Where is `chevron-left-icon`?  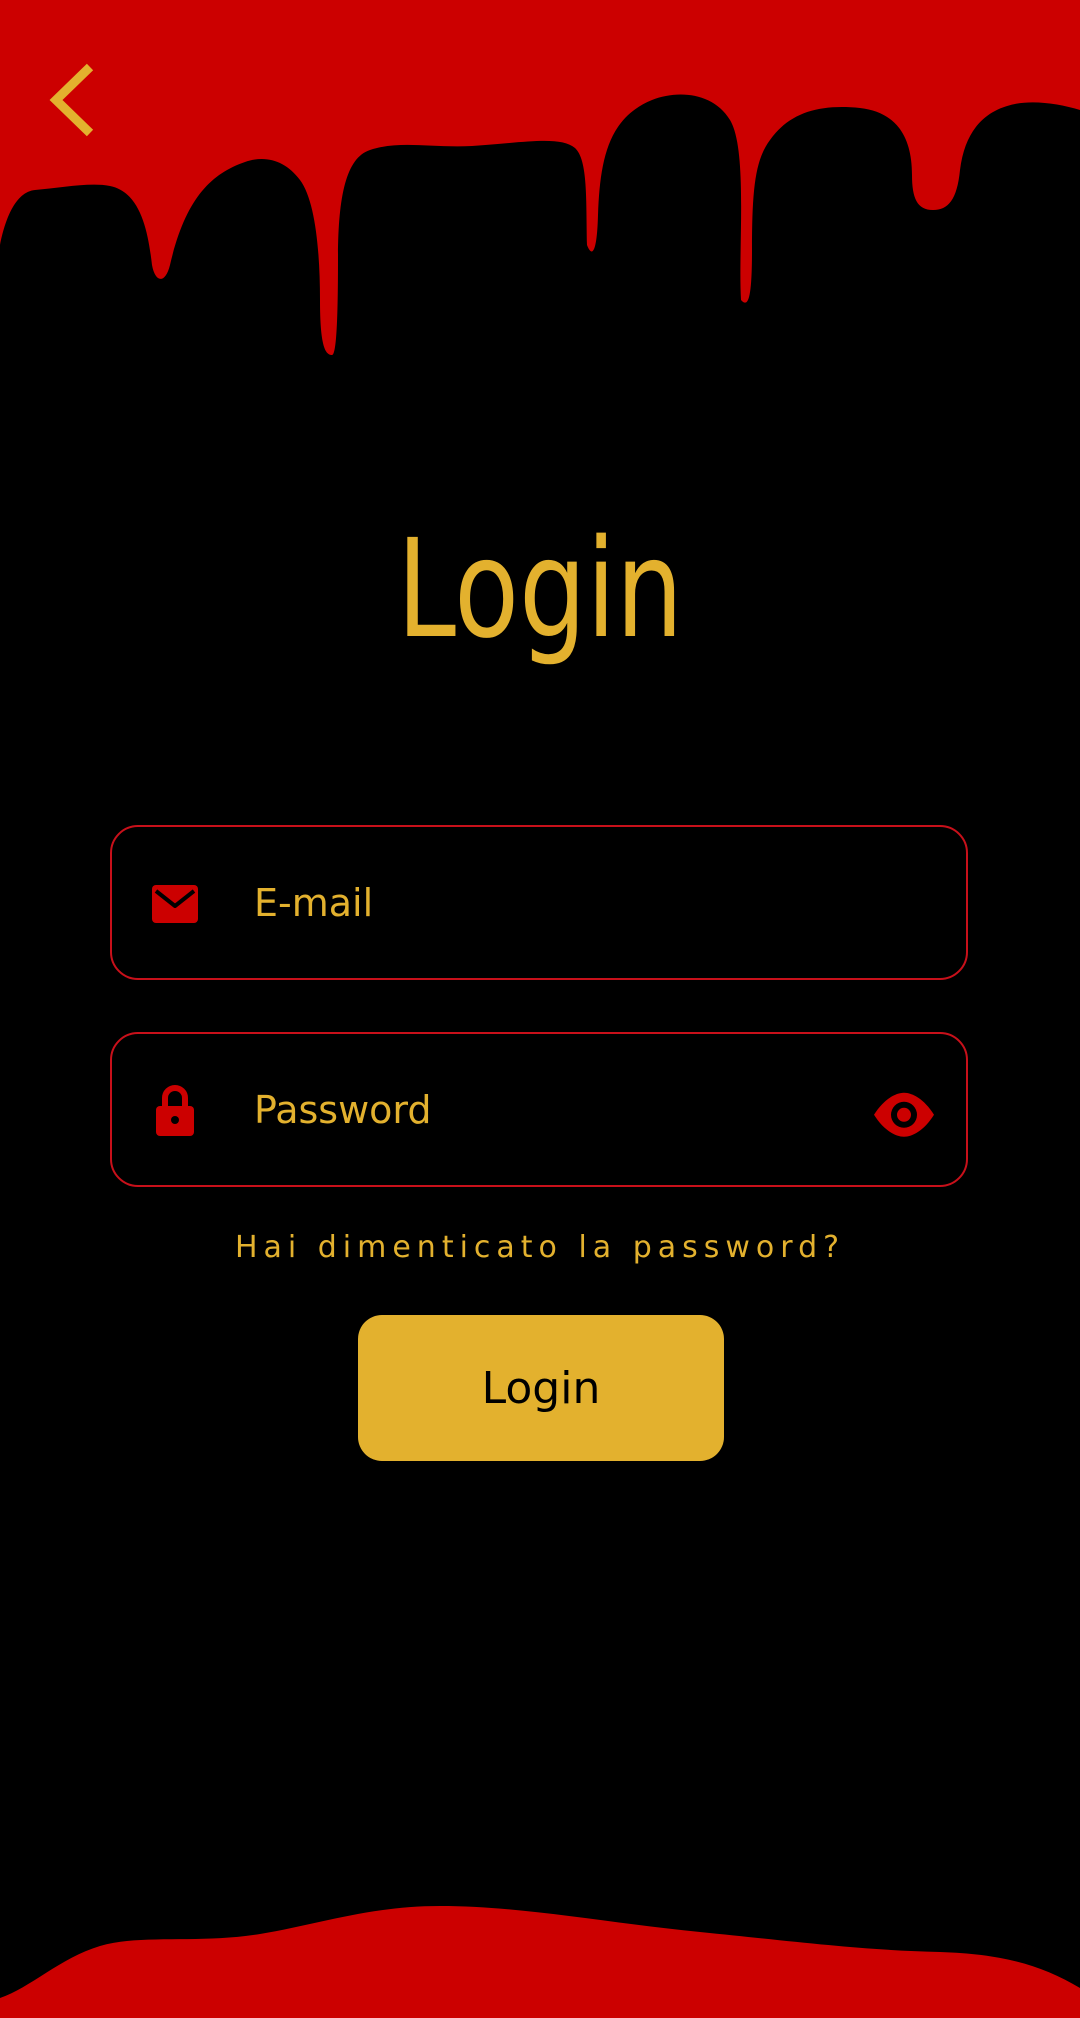
chevron-left-icon is located at coordinates (71, 100).